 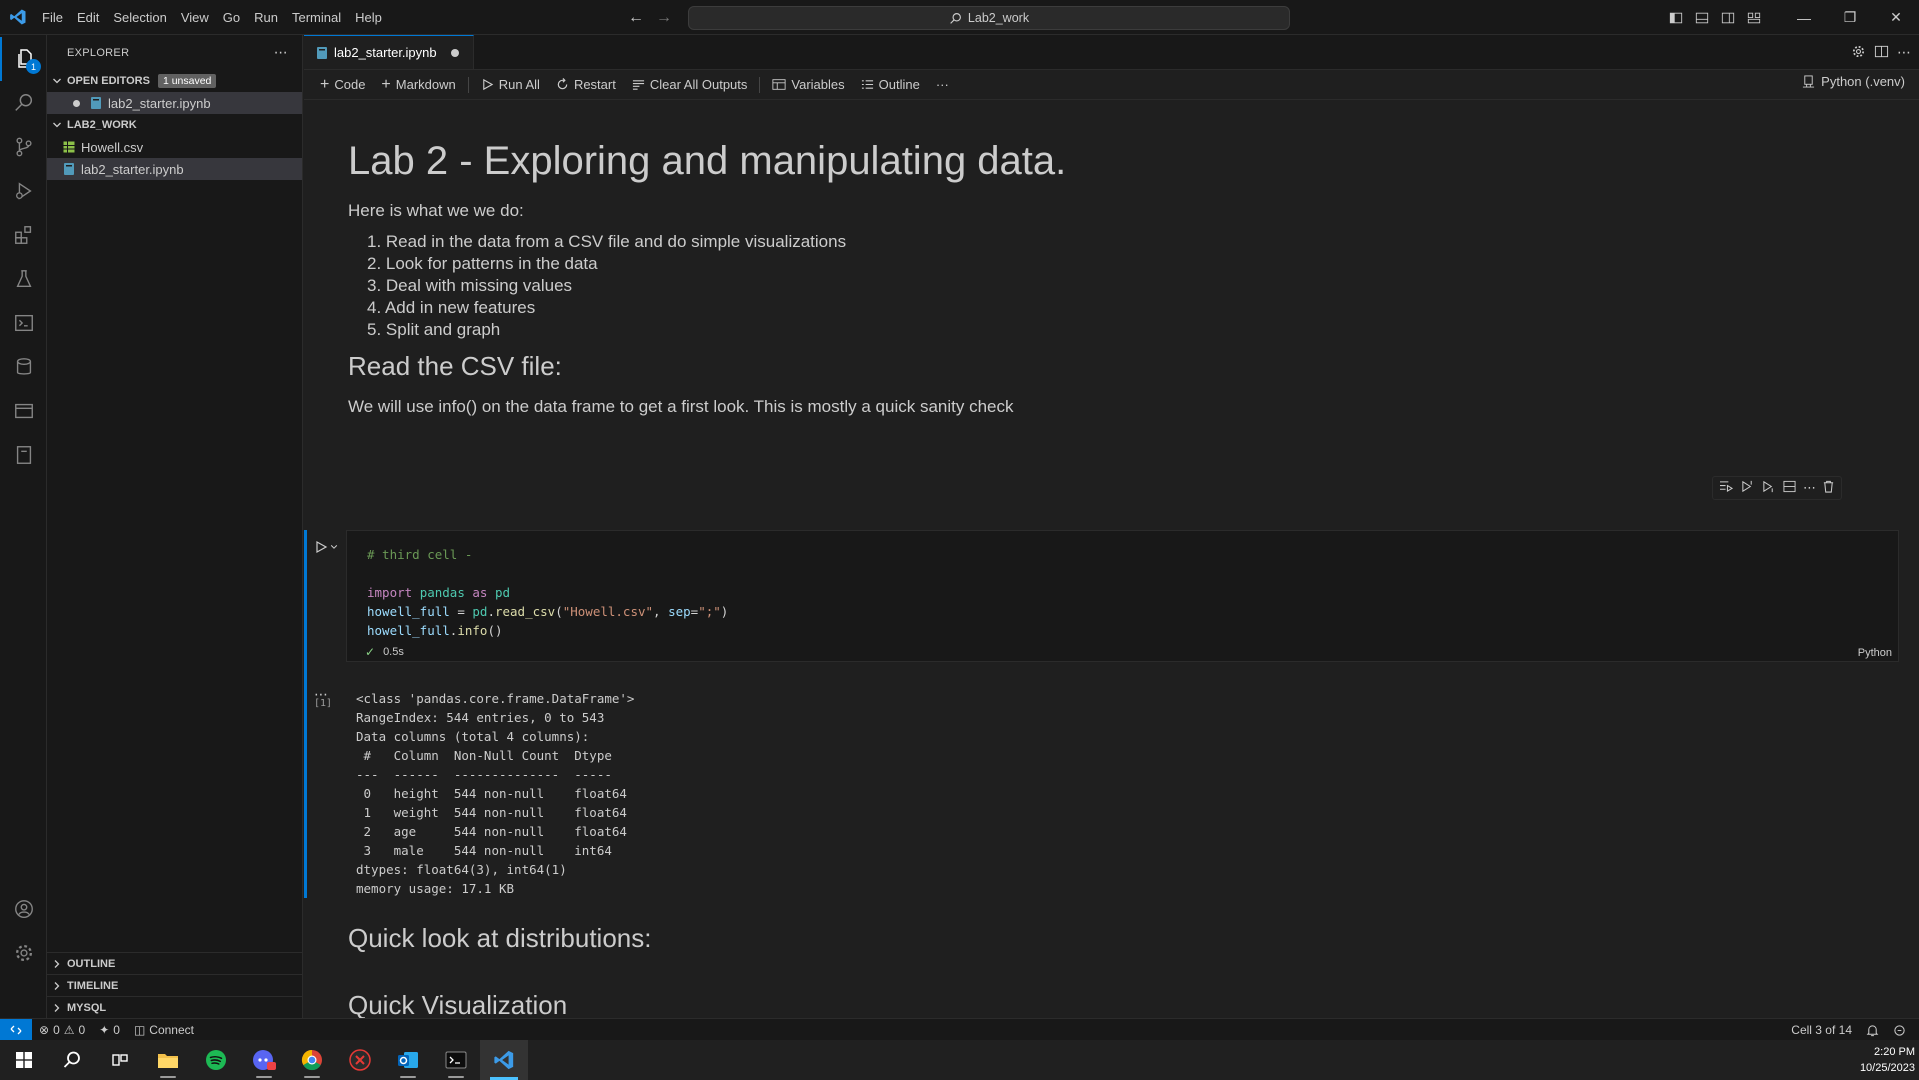 What do you see at coordinates (1754, 17) in the screenshot?
I see `customize-layout-icon` at bounding box center [1754, 17].